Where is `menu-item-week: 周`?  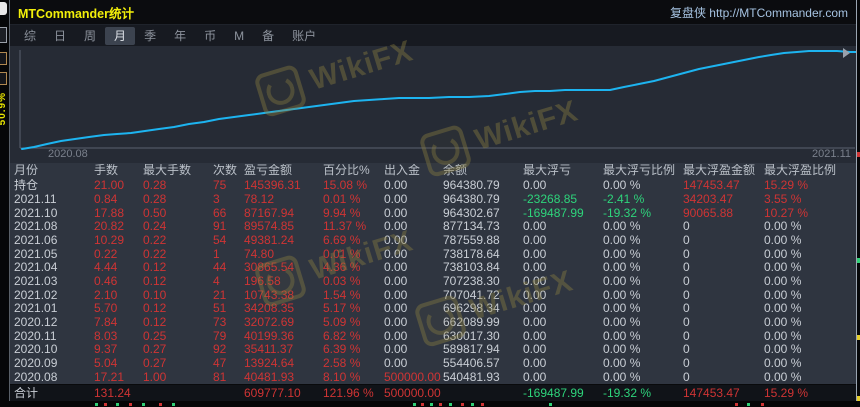
menu-item-week: 周 is located at coordinates (90, 36).